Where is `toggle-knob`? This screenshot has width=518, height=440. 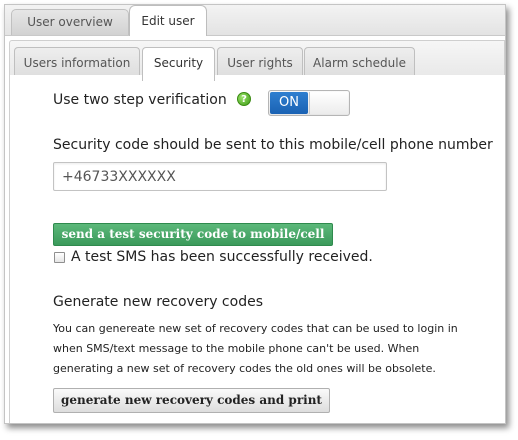 toggle-knob is located at coordinates (328, 103).